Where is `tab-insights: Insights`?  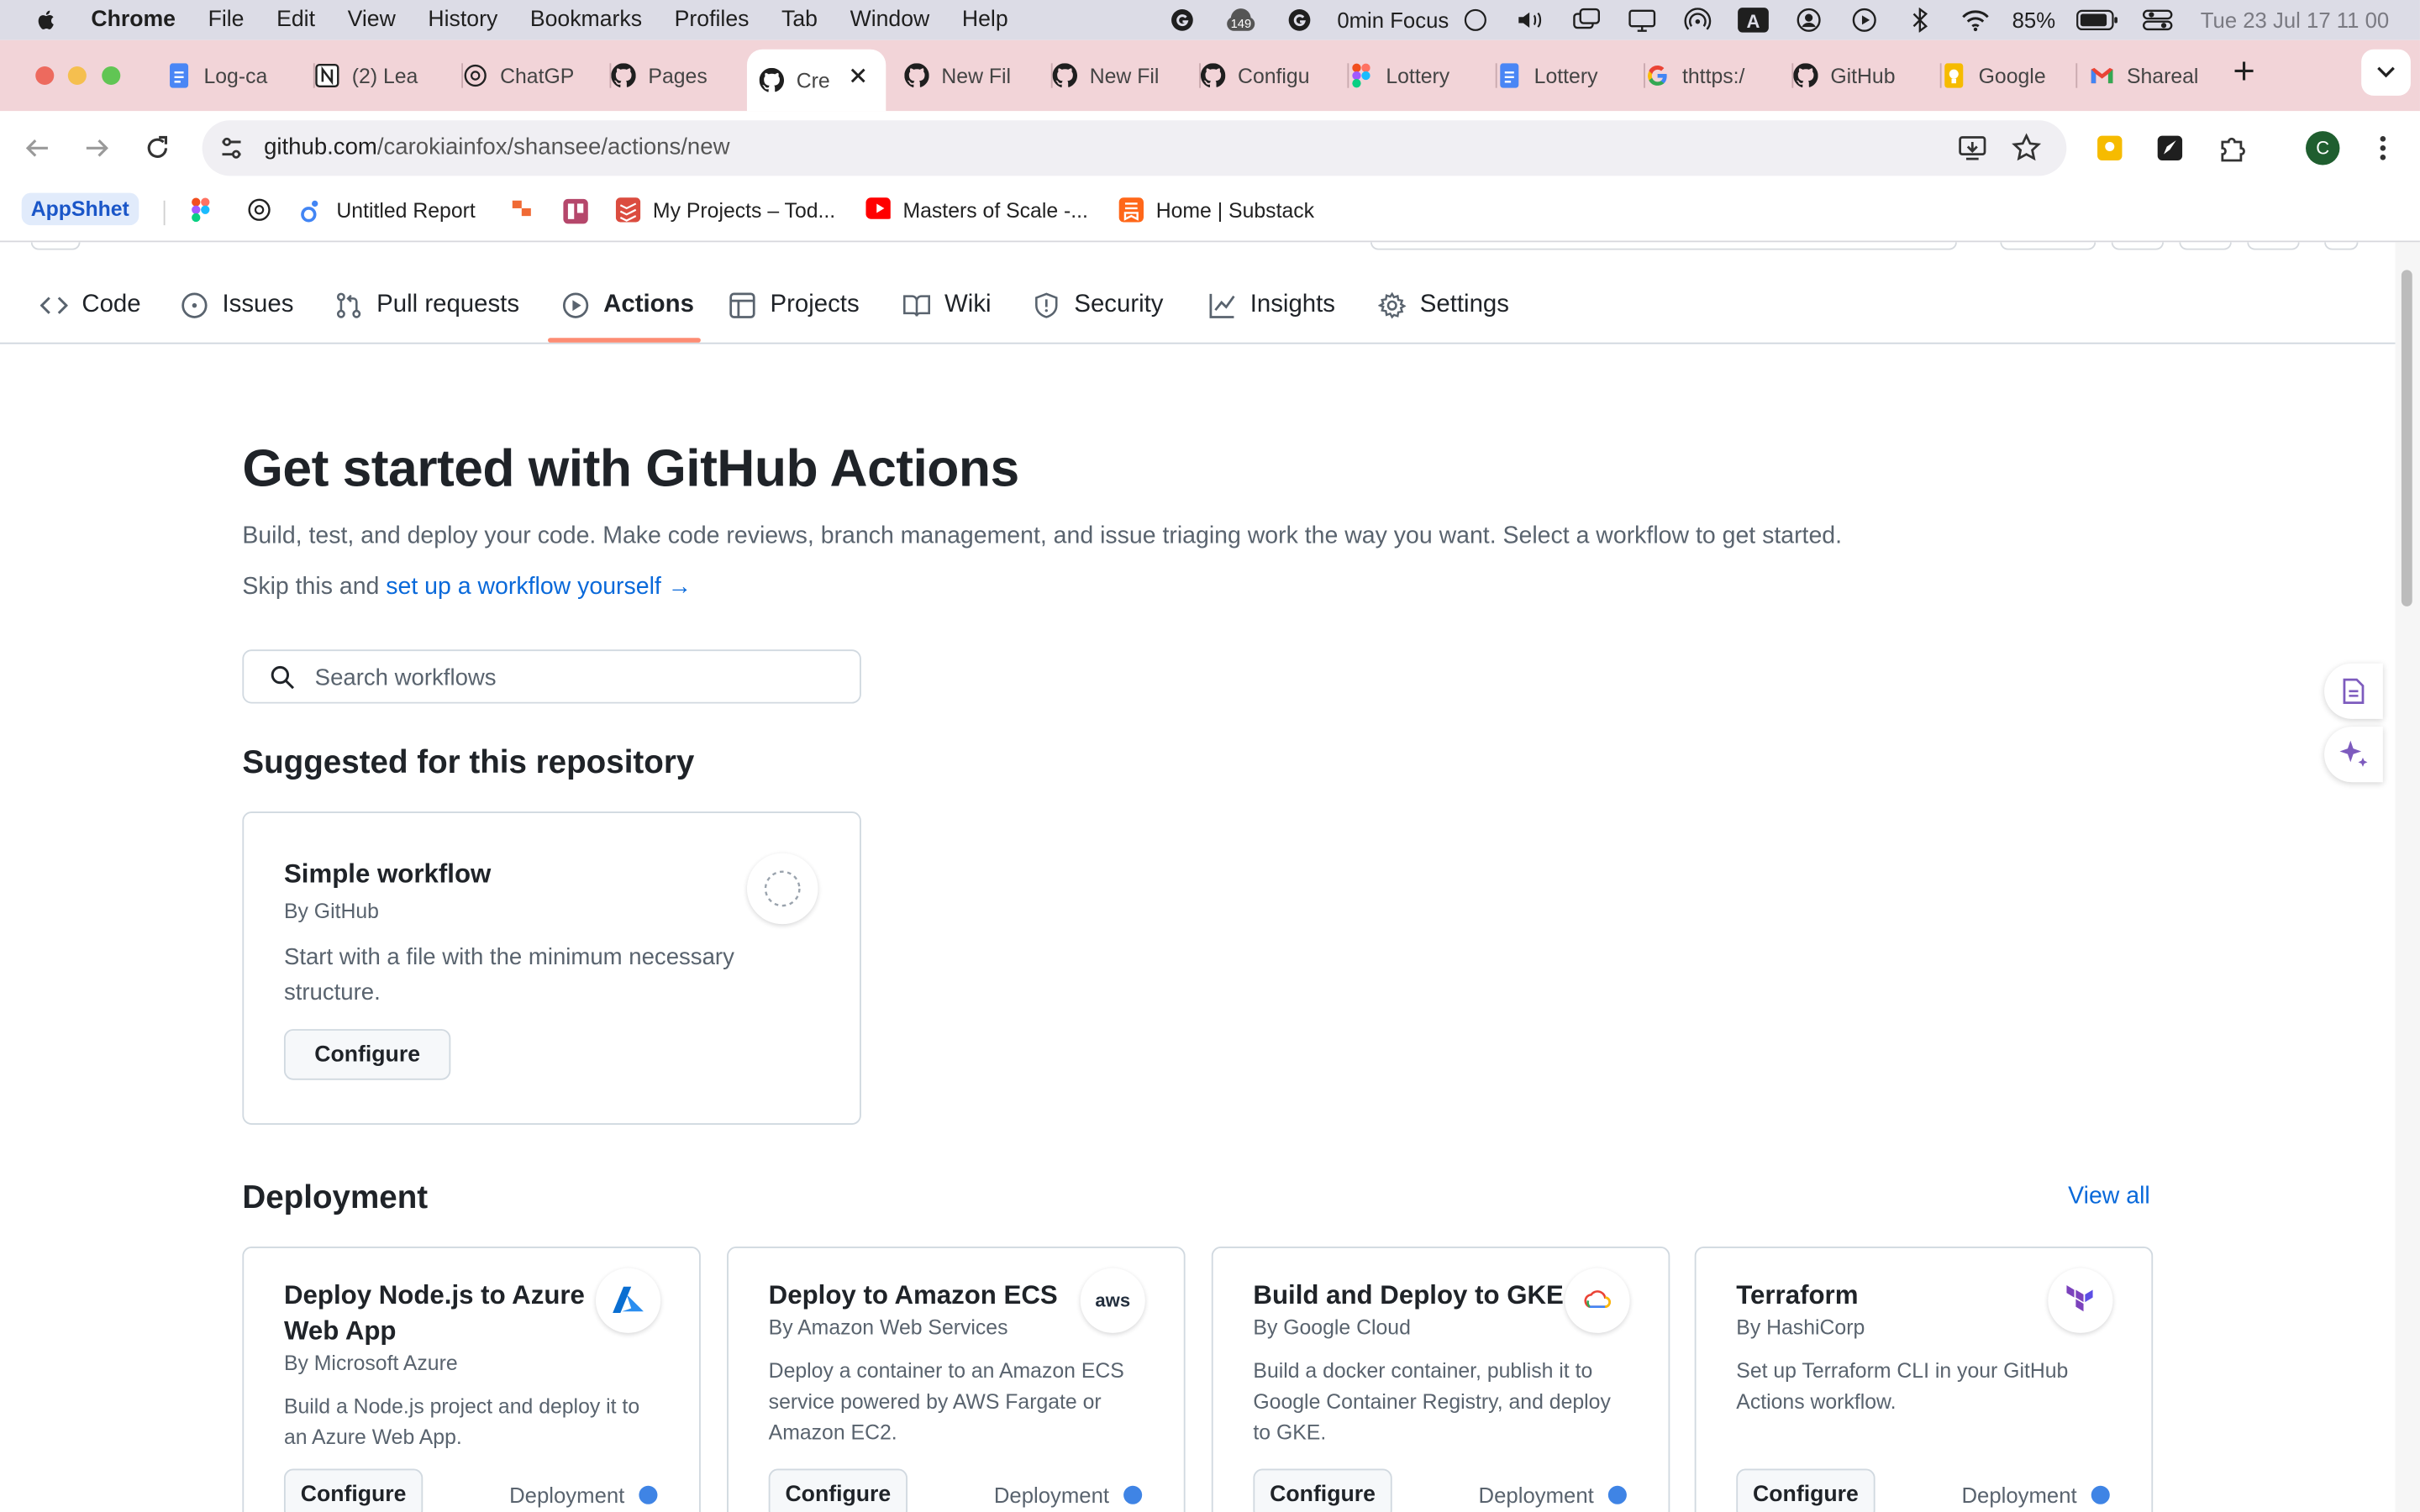 tab-insights: Insights is located at coordinates (1271, 304).